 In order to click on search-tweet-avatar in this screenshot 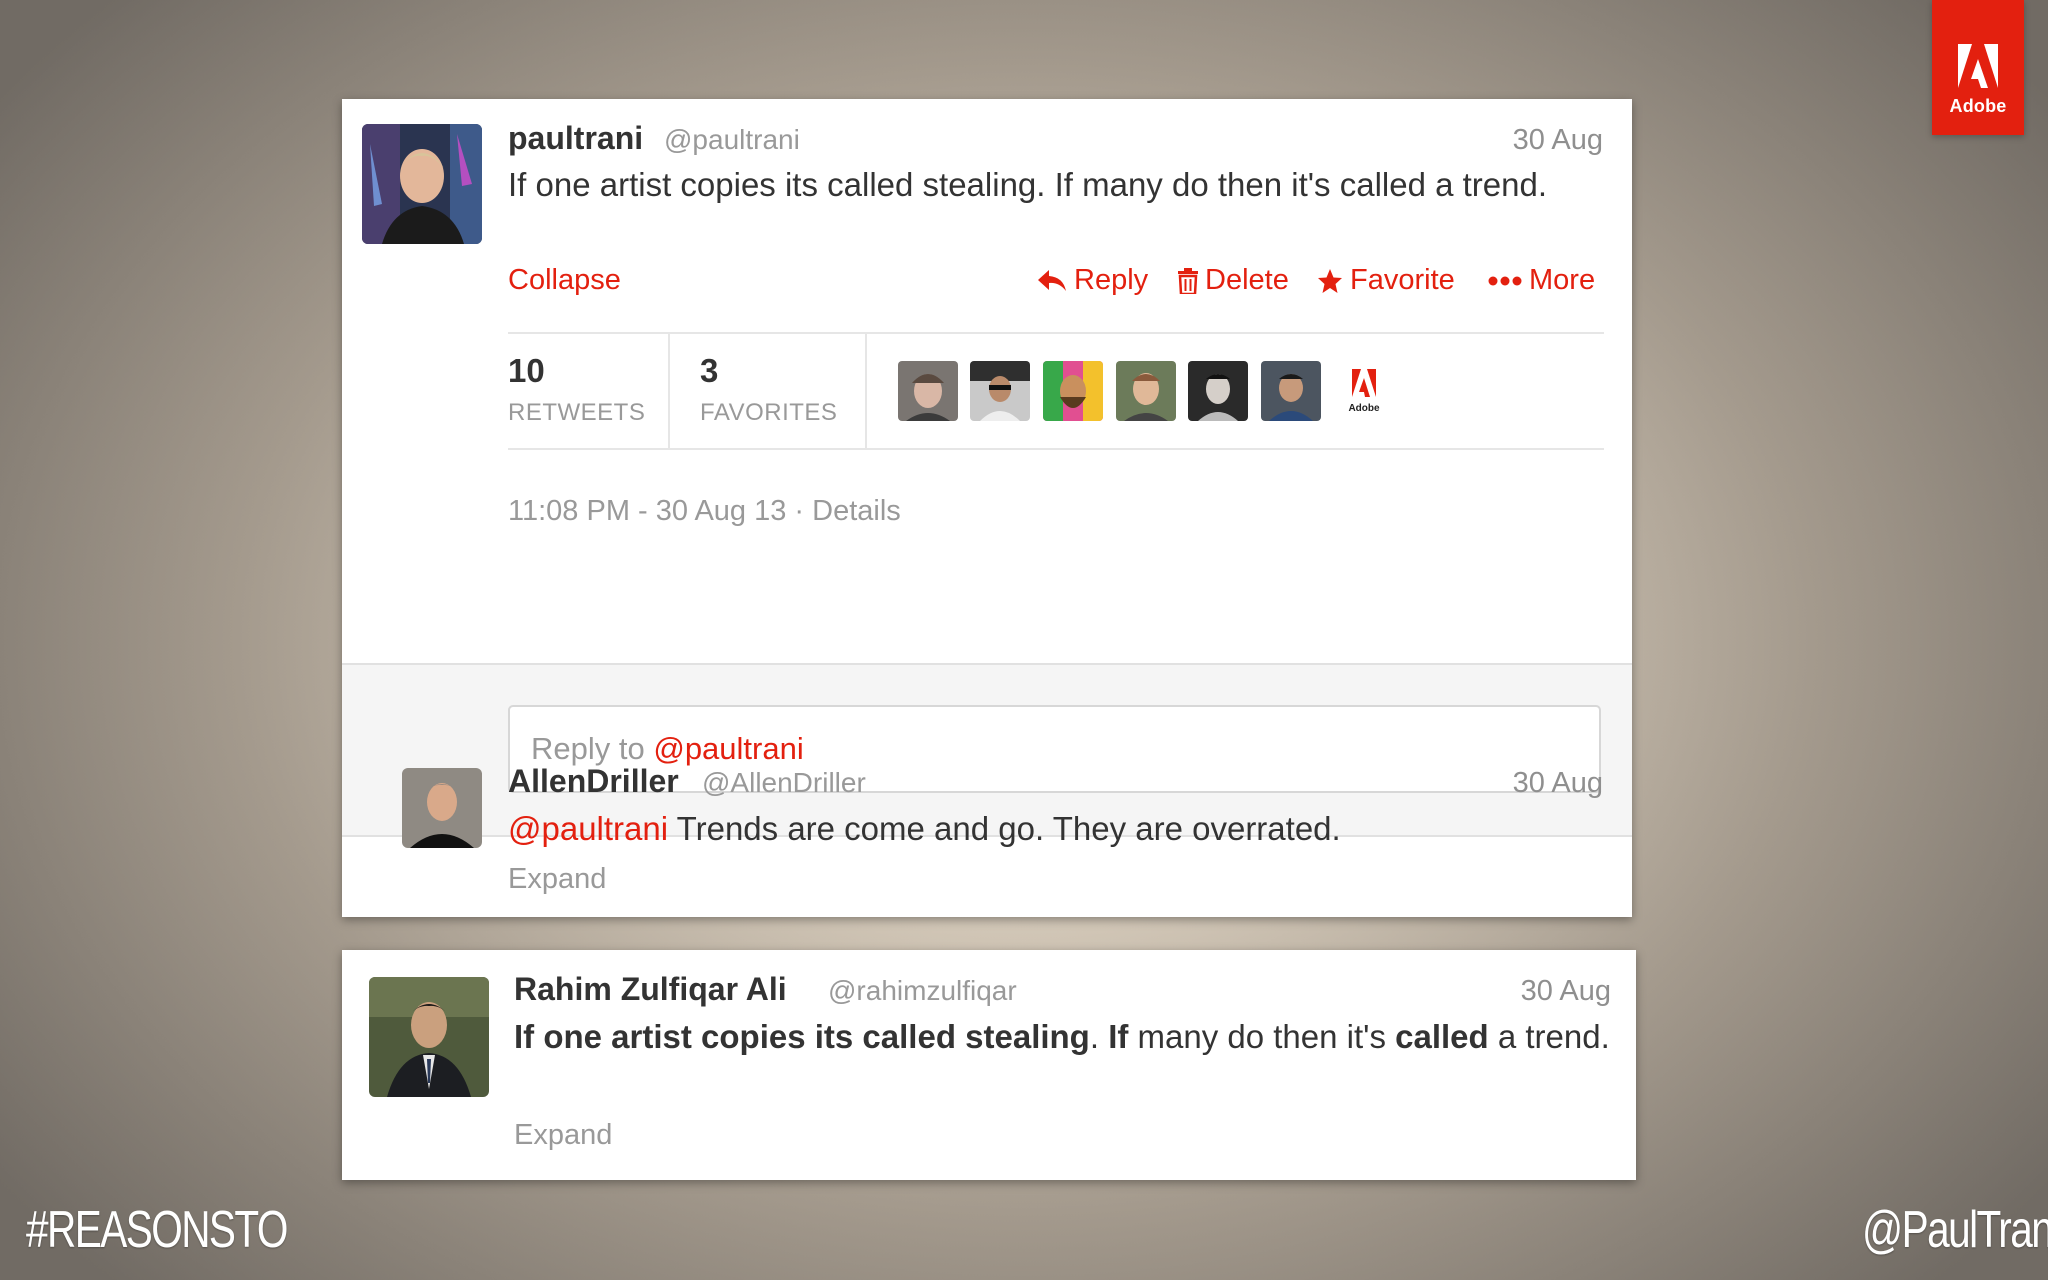, I will do `click(429, 1037)`.